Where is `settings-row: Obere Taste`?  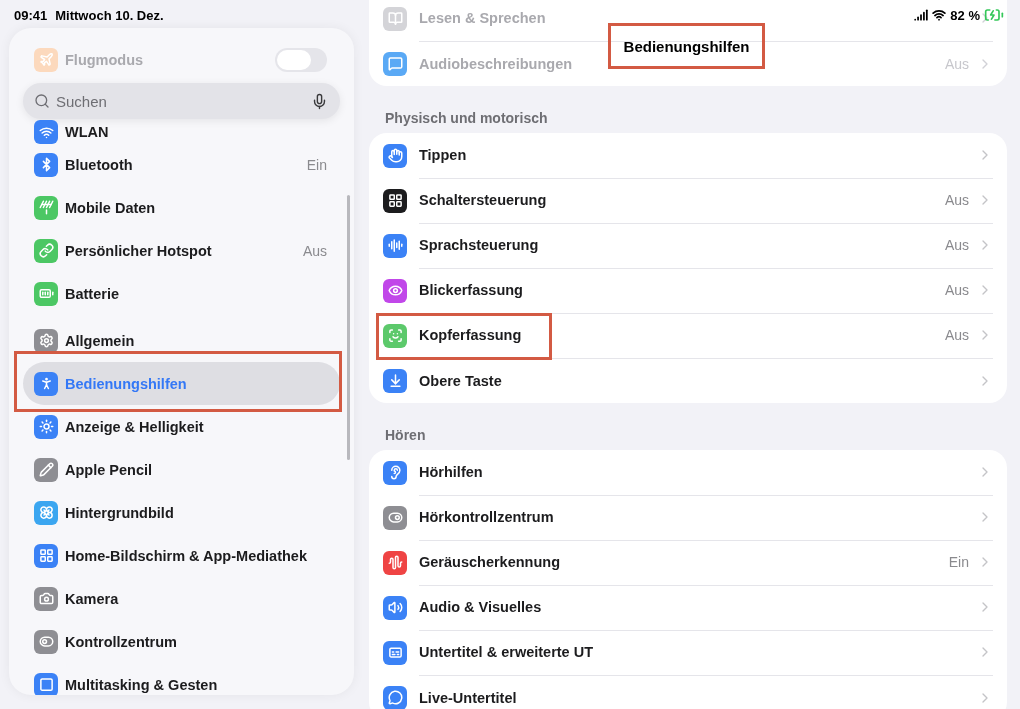 settings-row: Obere Taste is located at coordinates (695, 380).